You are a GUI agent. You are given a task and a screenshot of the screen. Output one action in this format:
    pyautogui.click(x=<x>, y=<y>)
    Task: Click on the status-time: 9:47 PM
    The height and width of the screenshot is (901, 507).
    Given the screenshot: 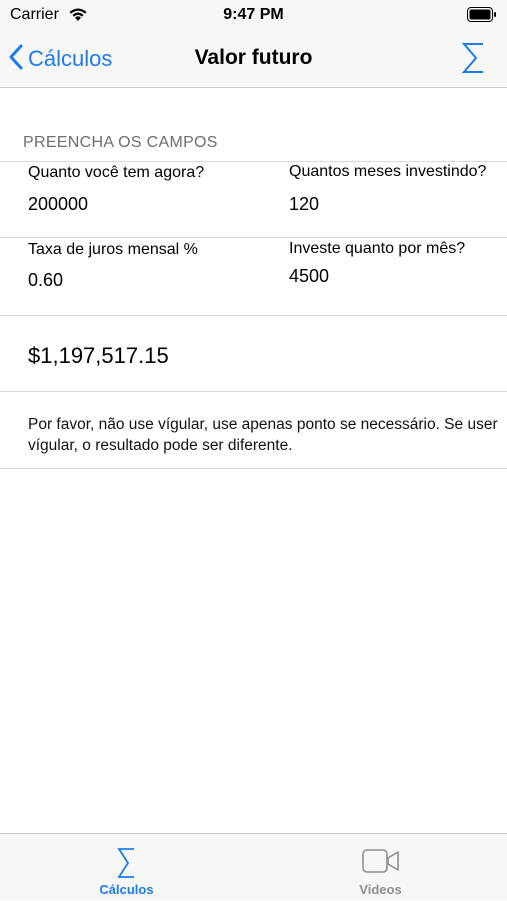 What is the action you would take?
    pyautogui.click(x=253, y=14)
    